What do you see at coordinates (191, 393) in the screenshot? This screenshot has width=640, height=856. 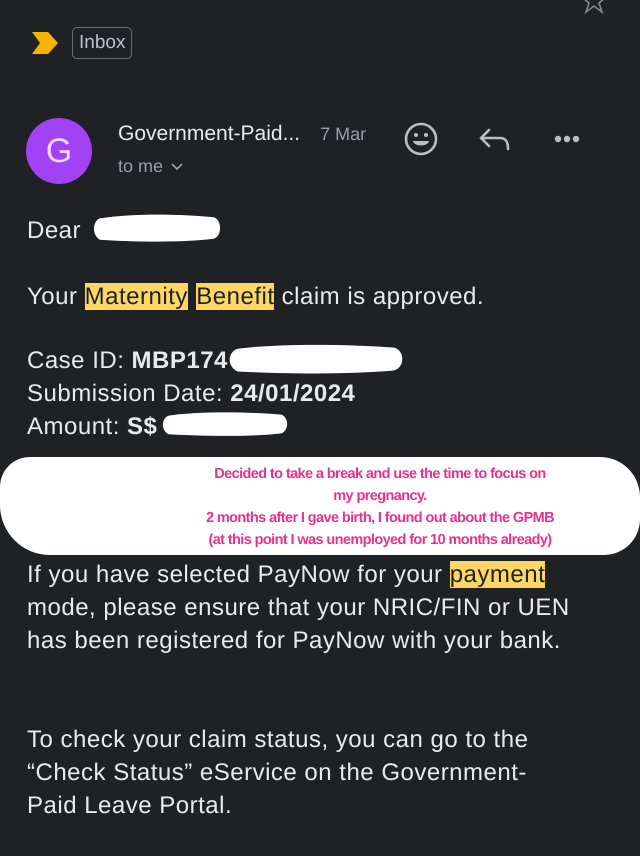 I see `detail-text: Submission Date: 24/01/2024` at bounding box center [191, 393].